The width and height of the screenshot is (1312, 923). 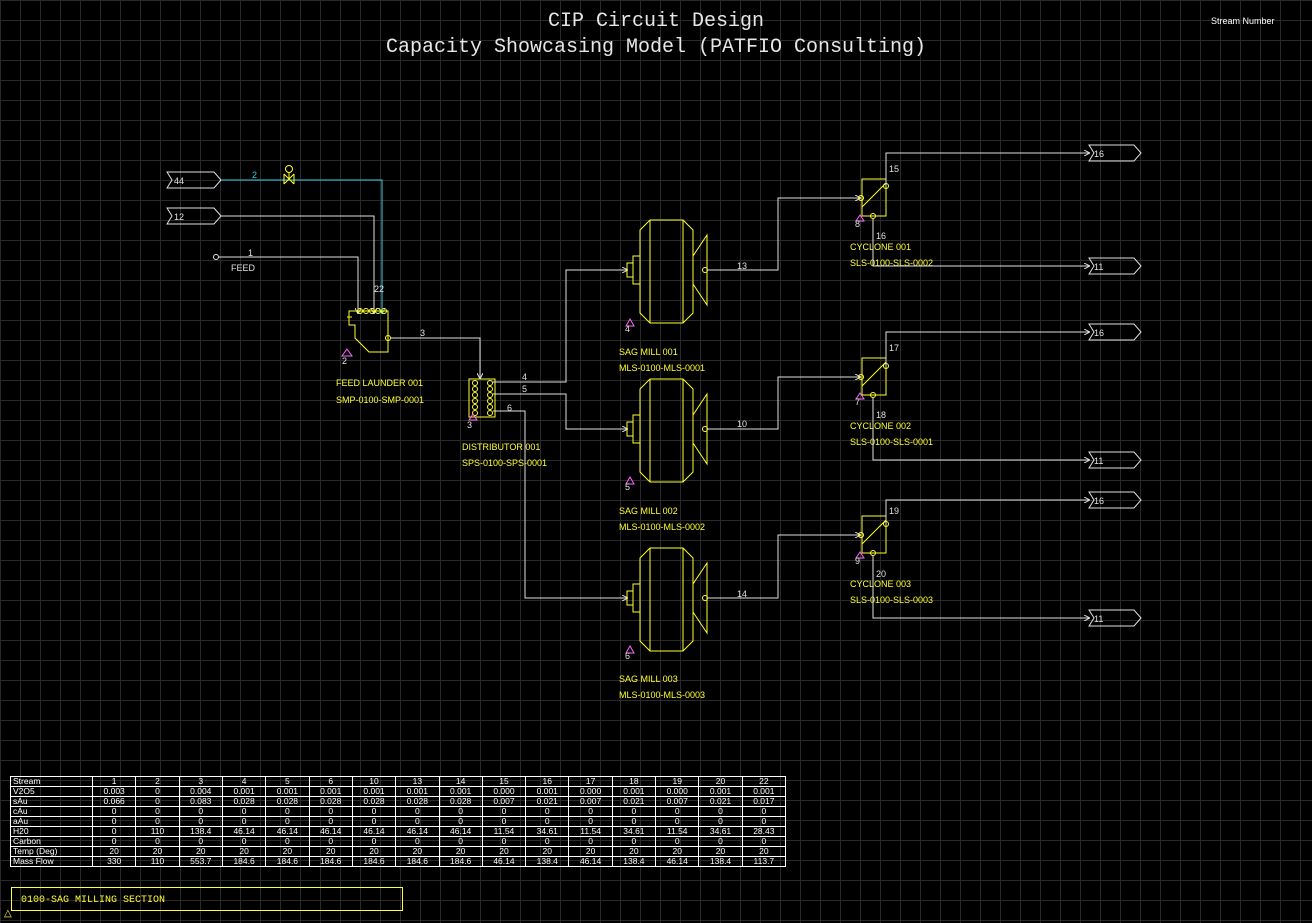 What do you see at coordinates (207, 899) in the screenshot?
I see `section-title-box: 0100-SAG MILLING SECTION` at bounding box center [207, 899].